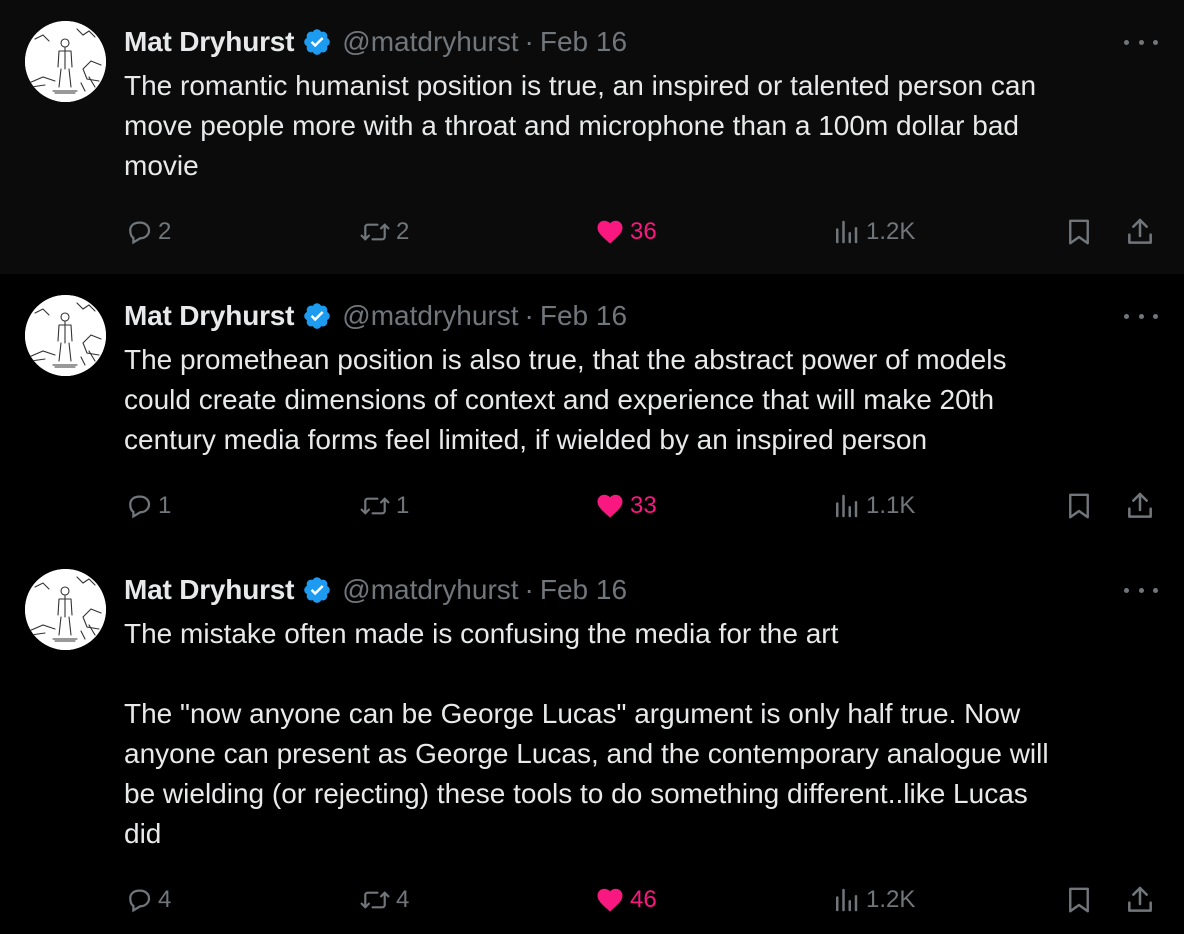  Describe the element at coordinates (165, 231) in the screenshot. I see `reply-count: 2` at that location.